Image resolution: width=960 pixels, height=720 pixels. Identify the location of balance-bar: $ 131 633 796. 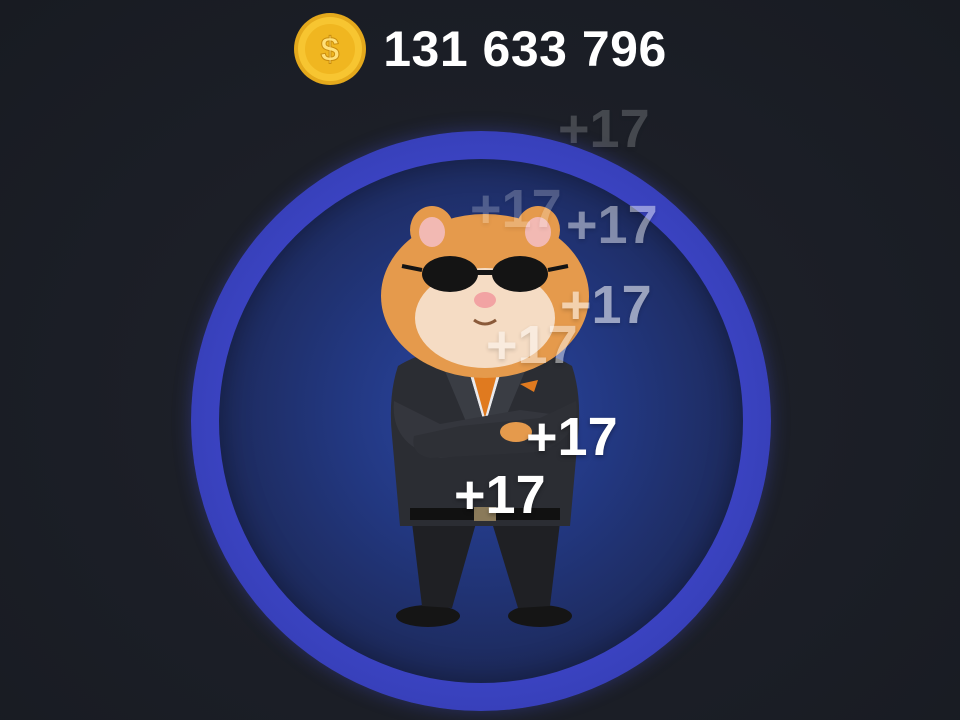
(480, 49).